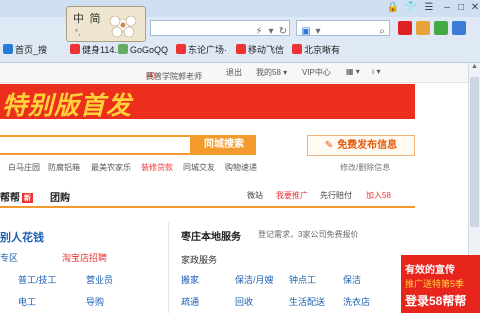 This screenshot has height=313, width=480. I want to click on link-advance-compensation: 先行赔付, so click(336, 195).